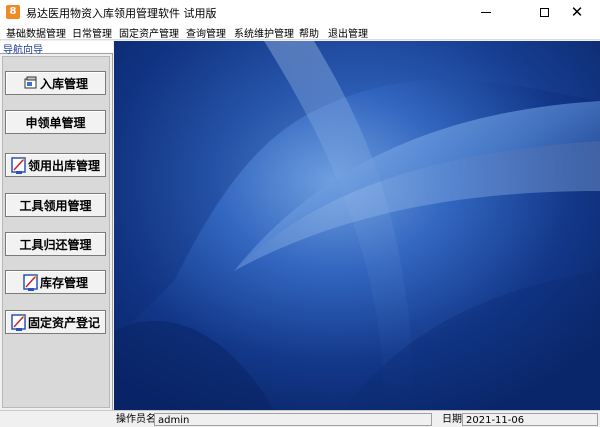  Describe the element at coordinates (530, 419) in the screenshot. I see `date-value: 2021-11-06` at that location.